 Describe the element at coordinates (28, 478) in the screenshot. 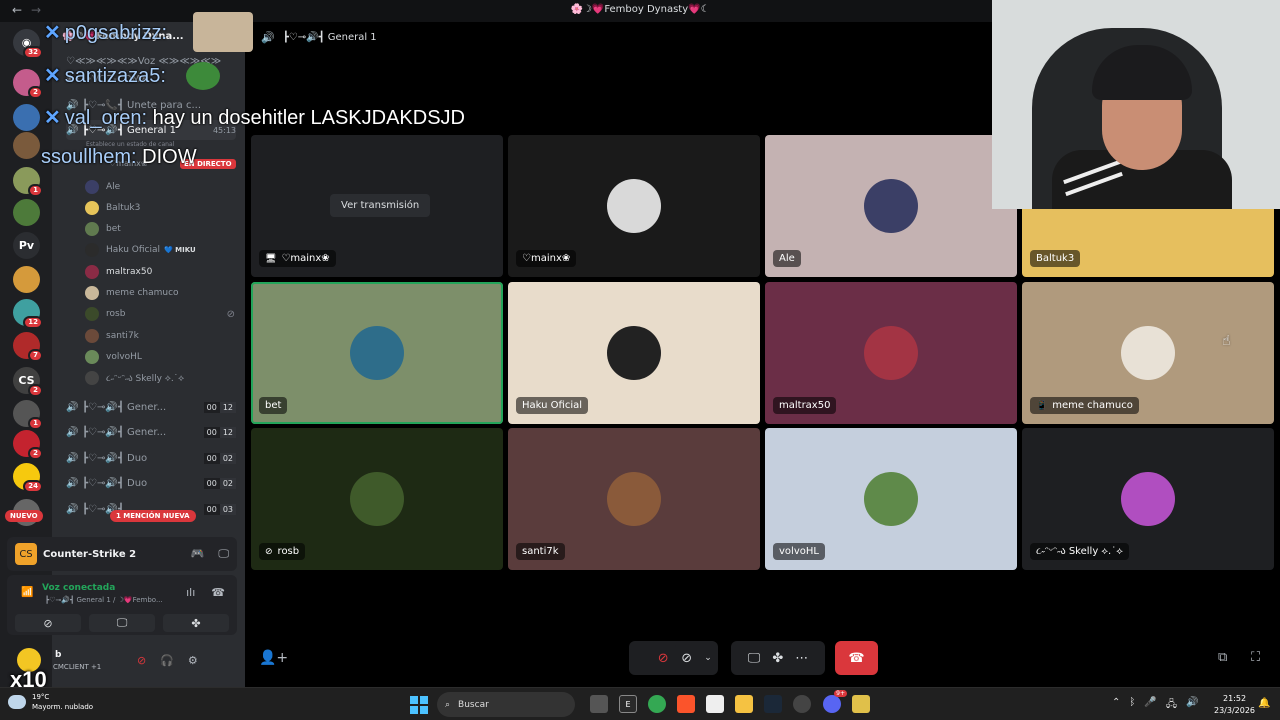

I see `server-icon: 24` at that location.